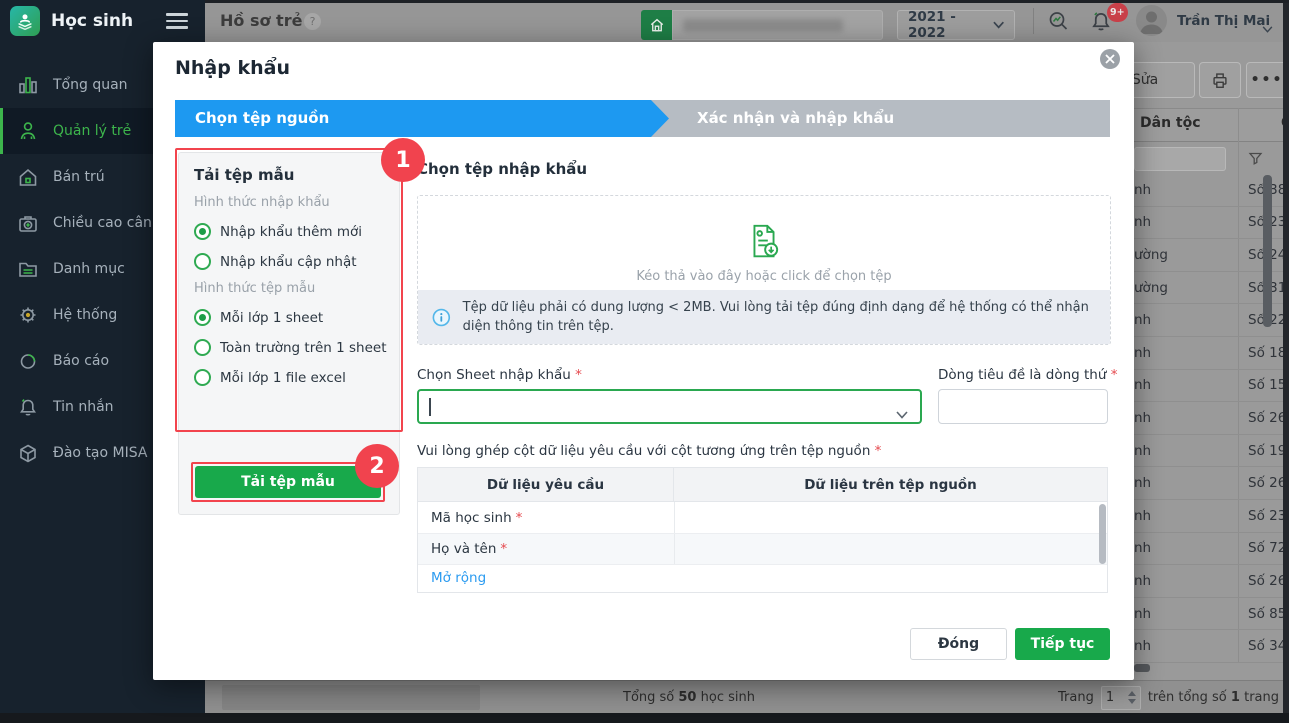 This screenshot has width=1289, height=723. Describe the element at coordinates (261, 20) in the screenshot. I see `page-title: Hồ sơ trẻ` at that location.